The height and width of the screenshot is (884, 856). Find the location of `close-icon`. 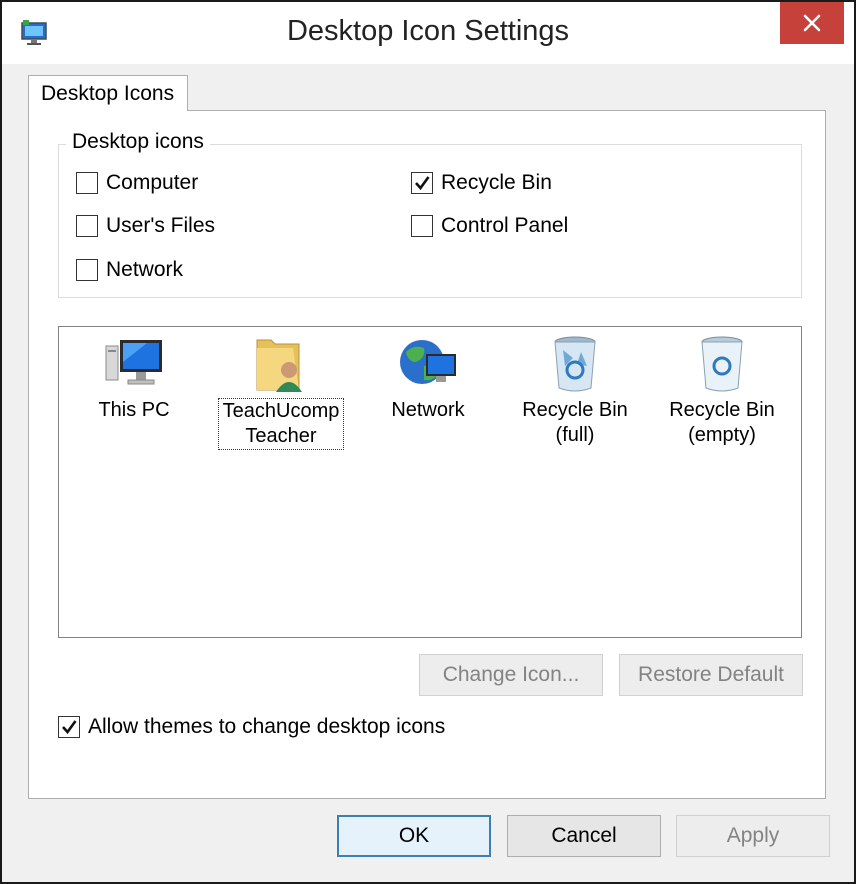

close-icon is located at coordinates (812, 23).